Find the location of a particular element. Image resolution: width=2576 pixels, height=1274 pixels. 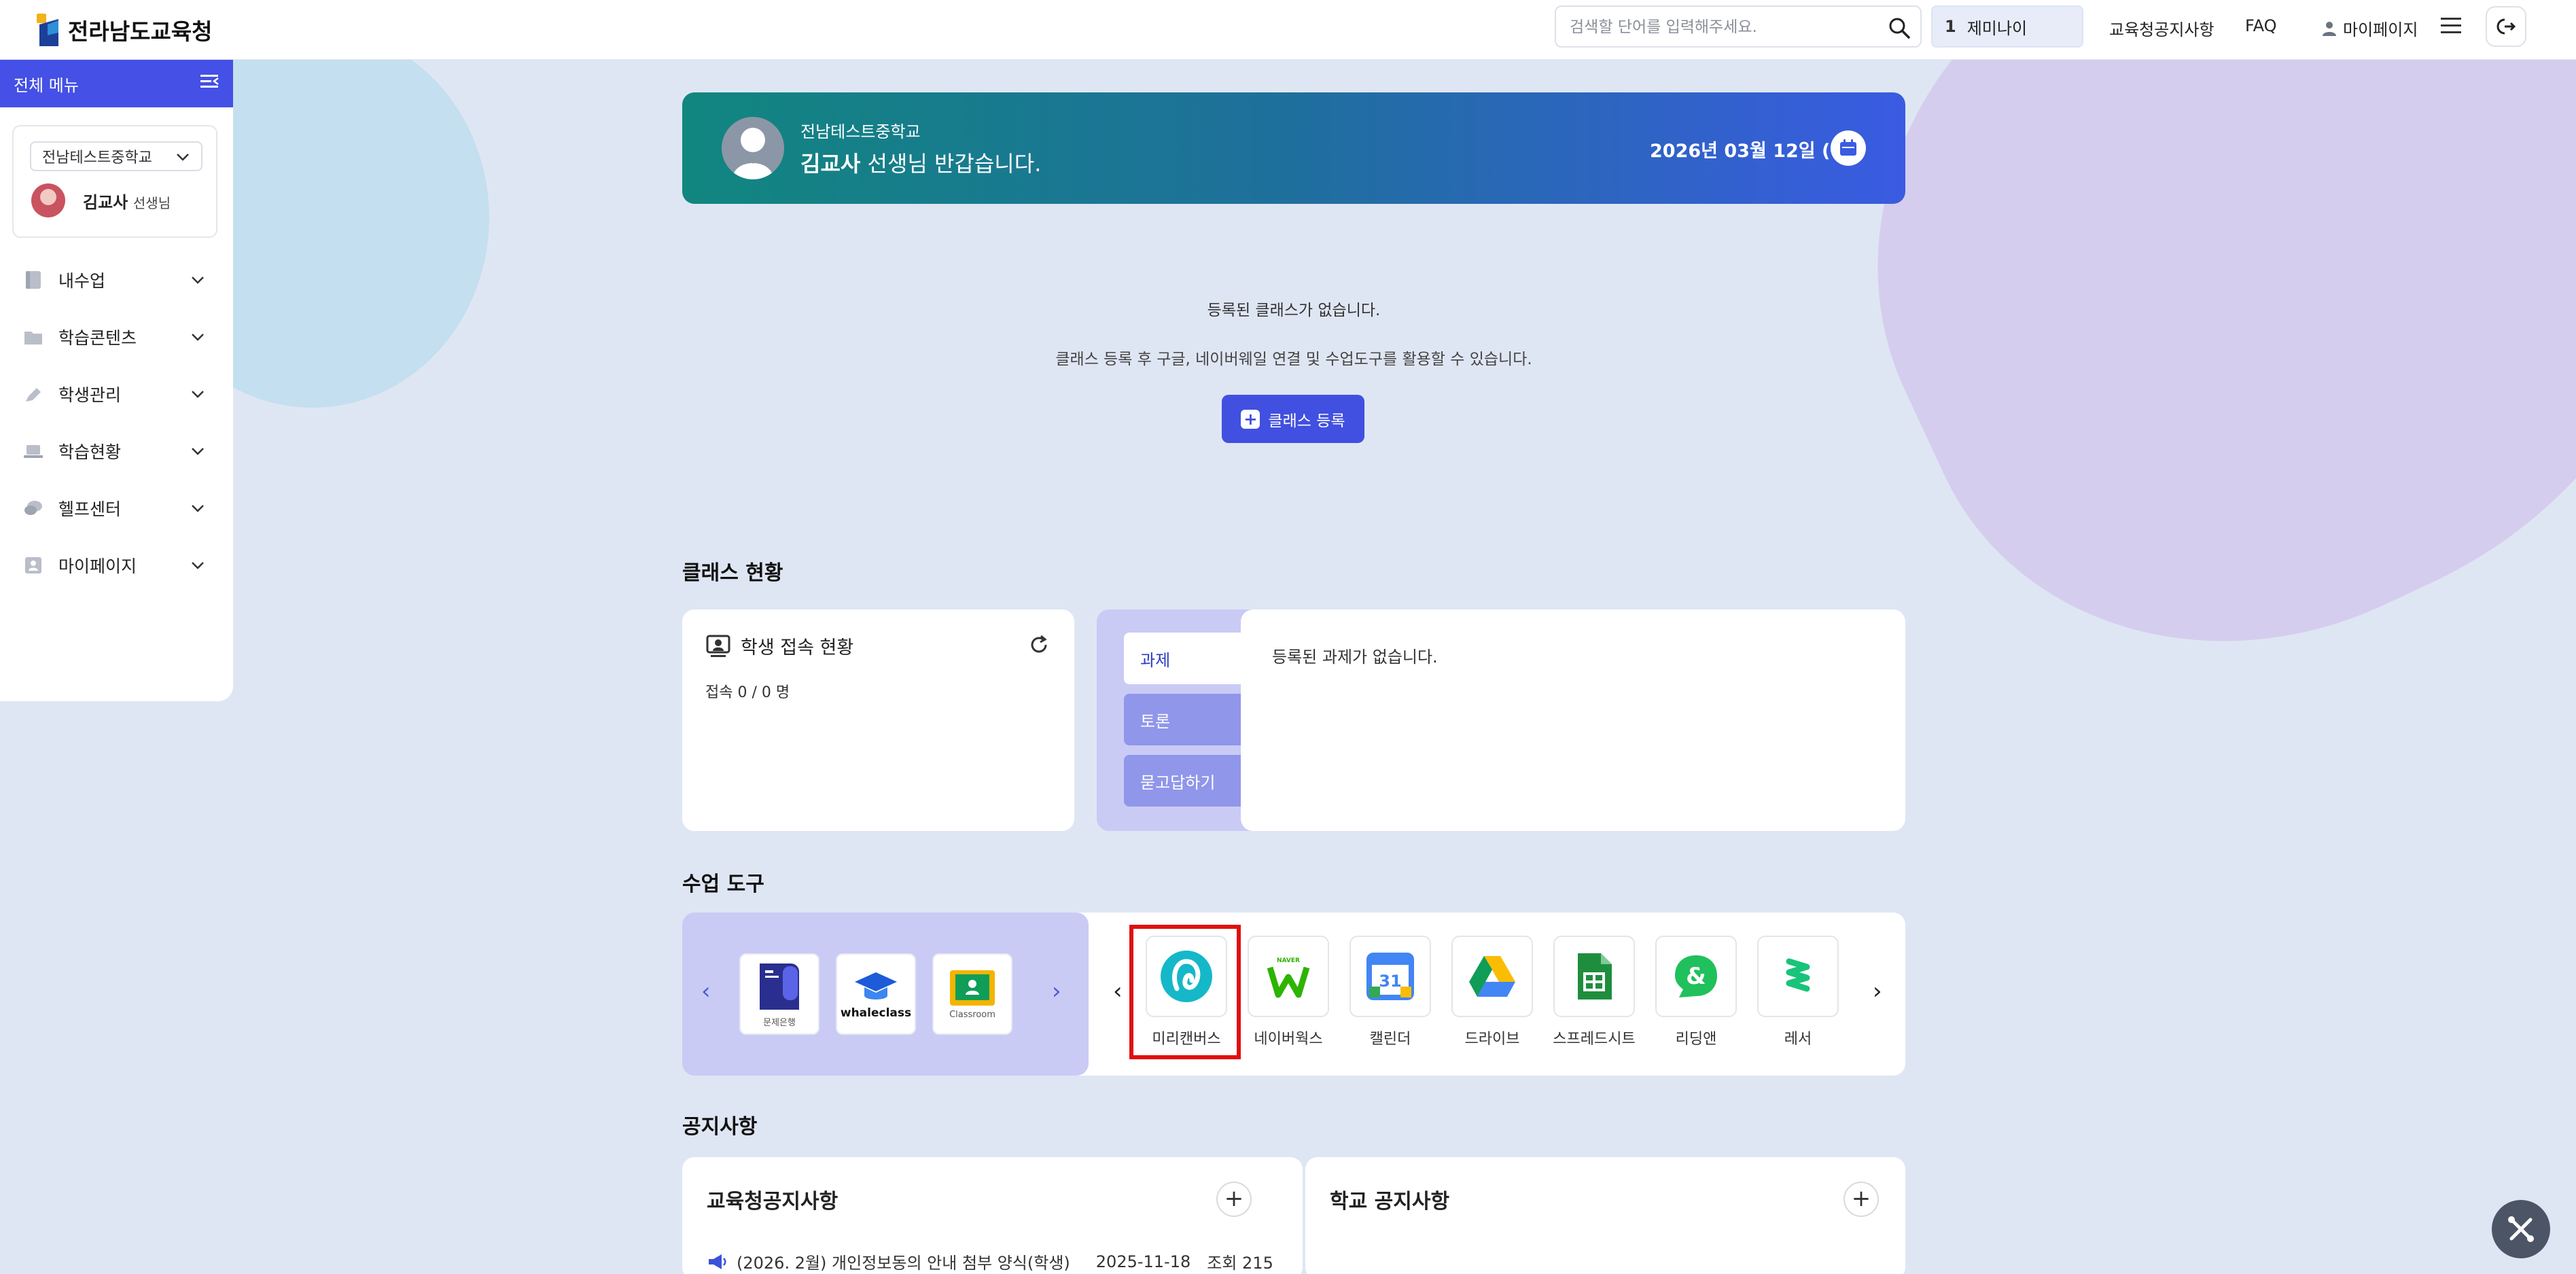

notice-title: (2026. 2월) 개인정보동의 안내 첨부 양식(학생) is located at coordinates (903, 1263).